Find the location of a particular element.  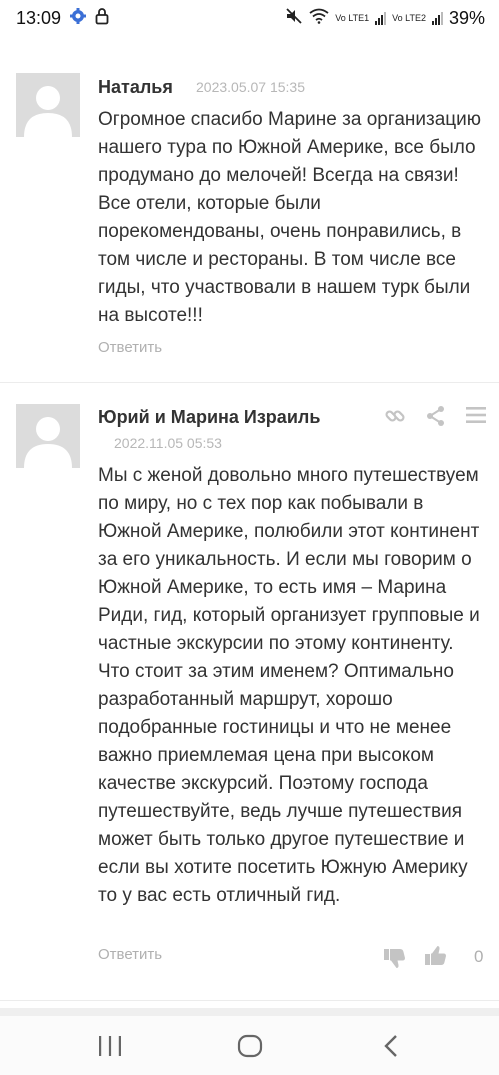

status-time: 13:09 is located at coordinates (39, 17).